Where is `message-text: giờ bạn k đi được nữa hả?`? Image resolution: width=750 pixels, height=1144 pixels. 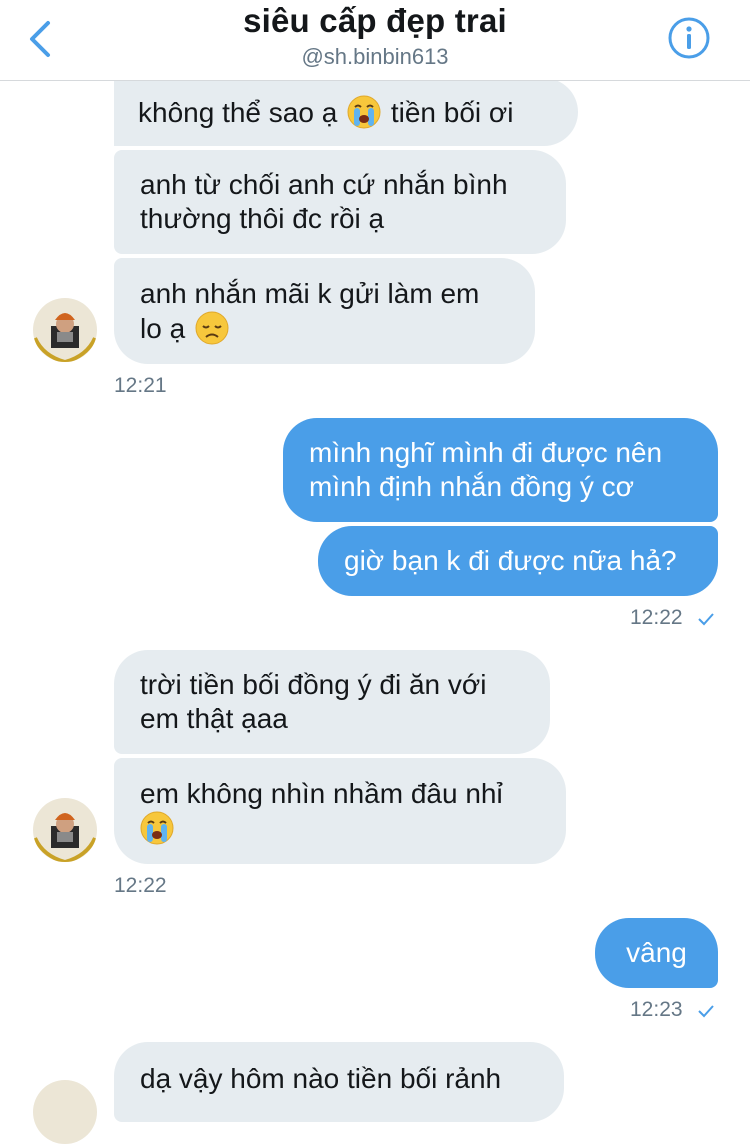
message-text: giờ bạn k đi được nữa hả? is located at coordinates (510, 560).